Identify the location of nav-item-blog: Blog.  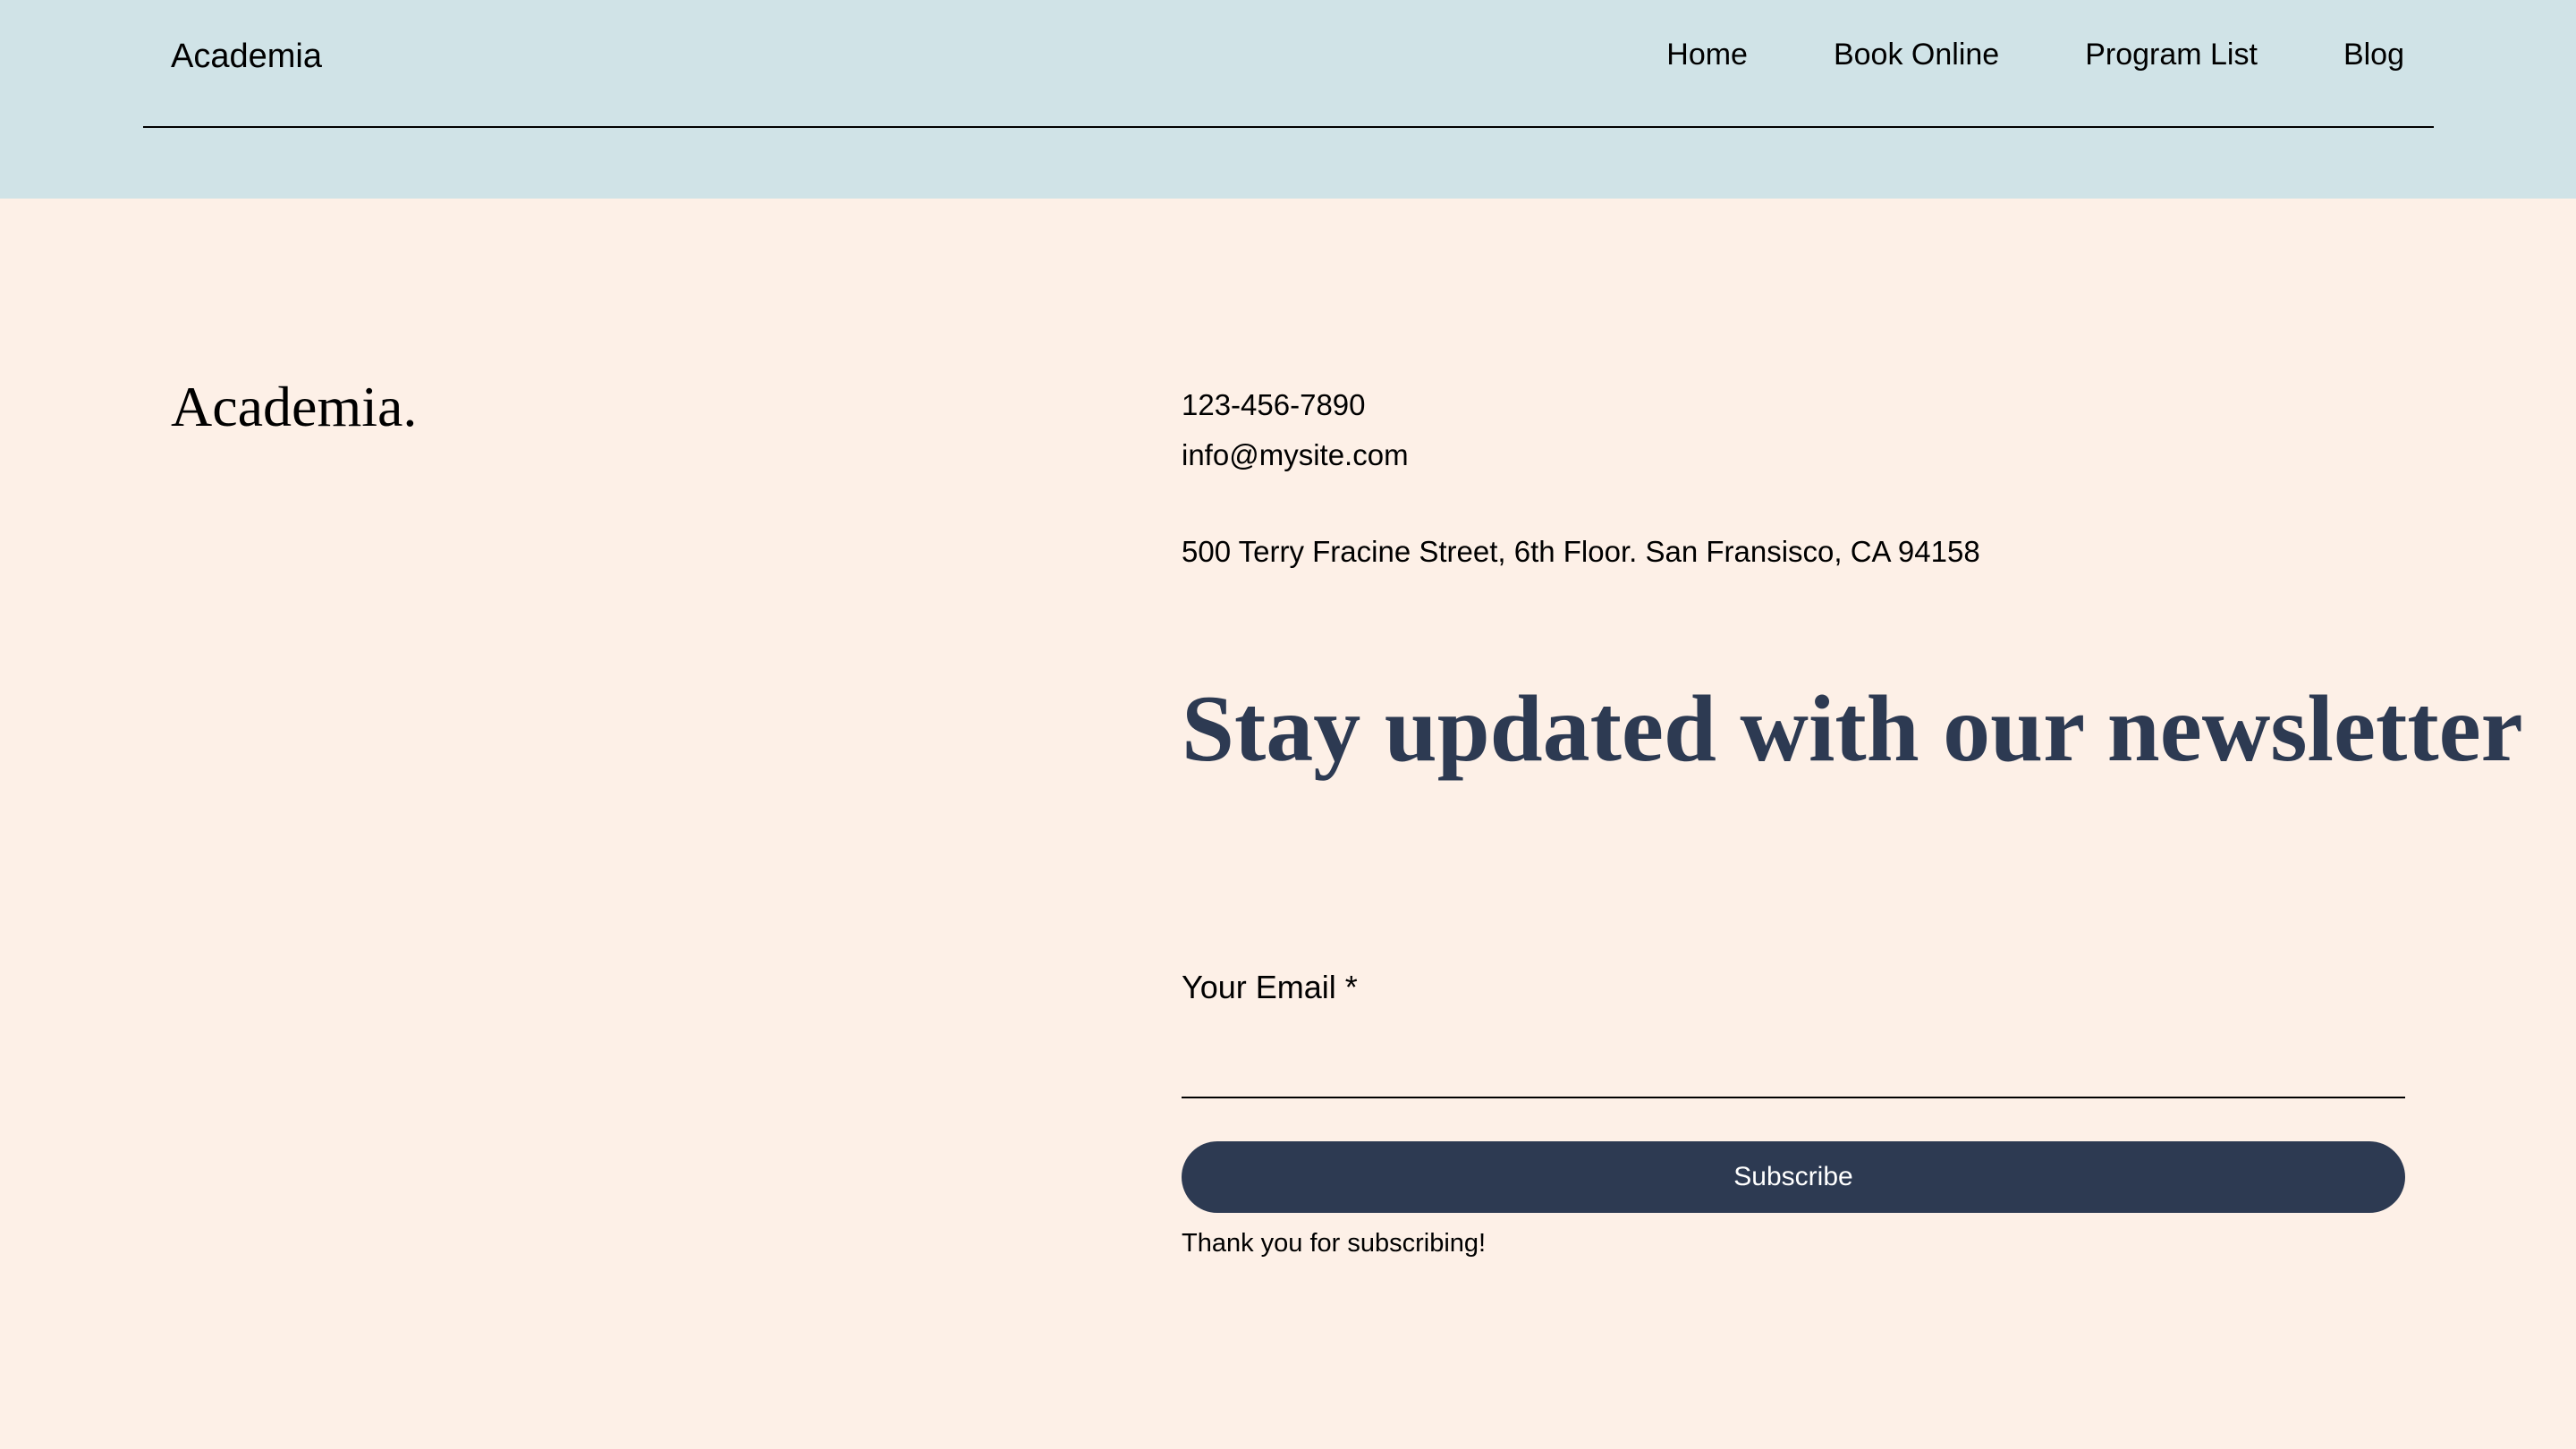
(2373, 55).